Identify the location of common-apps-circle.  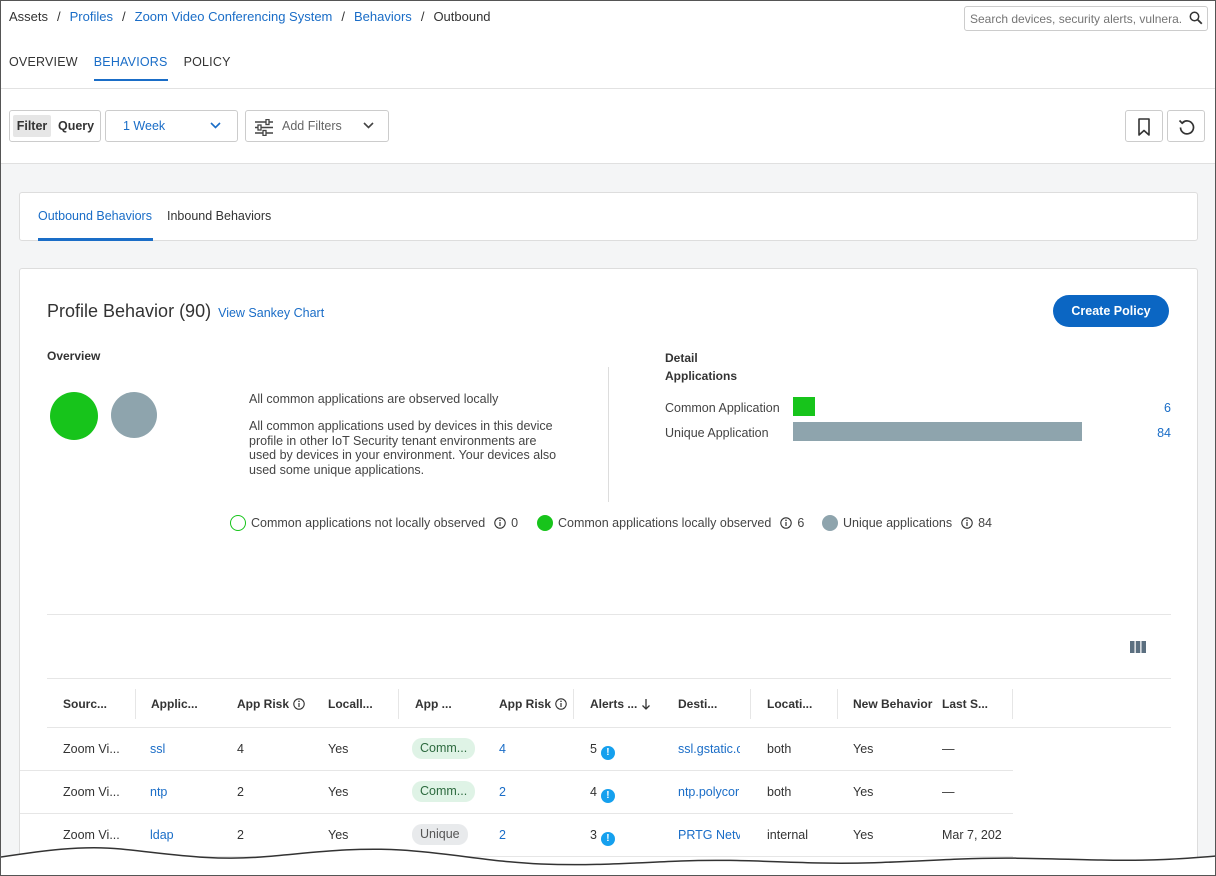
(74, 416).